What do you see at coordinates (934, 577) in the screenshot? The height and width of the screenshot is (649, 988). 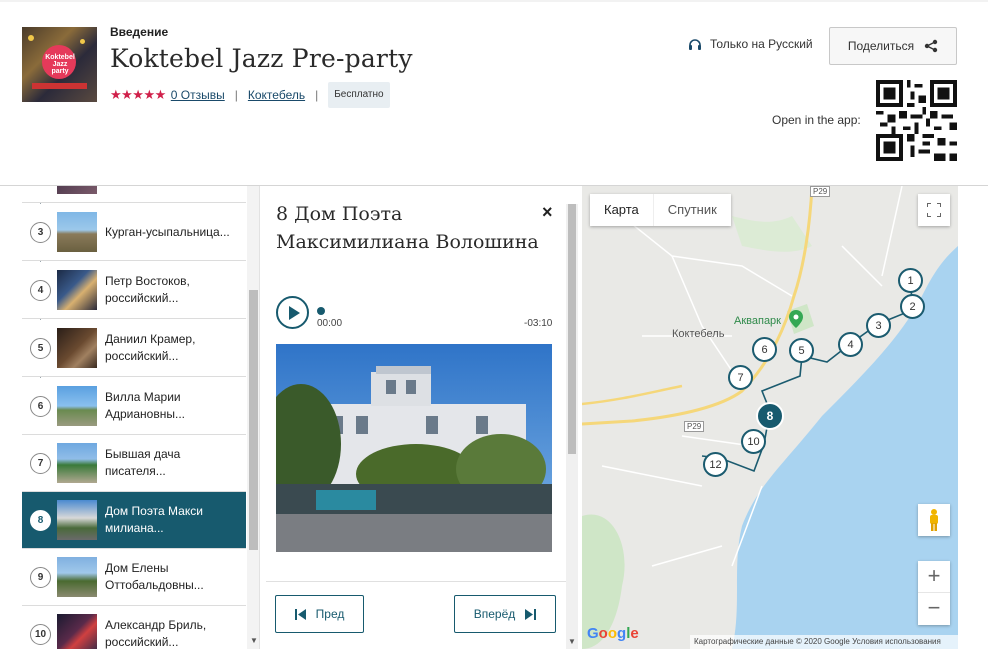 I see `zoom-in-button: +` at bounding box center [934, 577].